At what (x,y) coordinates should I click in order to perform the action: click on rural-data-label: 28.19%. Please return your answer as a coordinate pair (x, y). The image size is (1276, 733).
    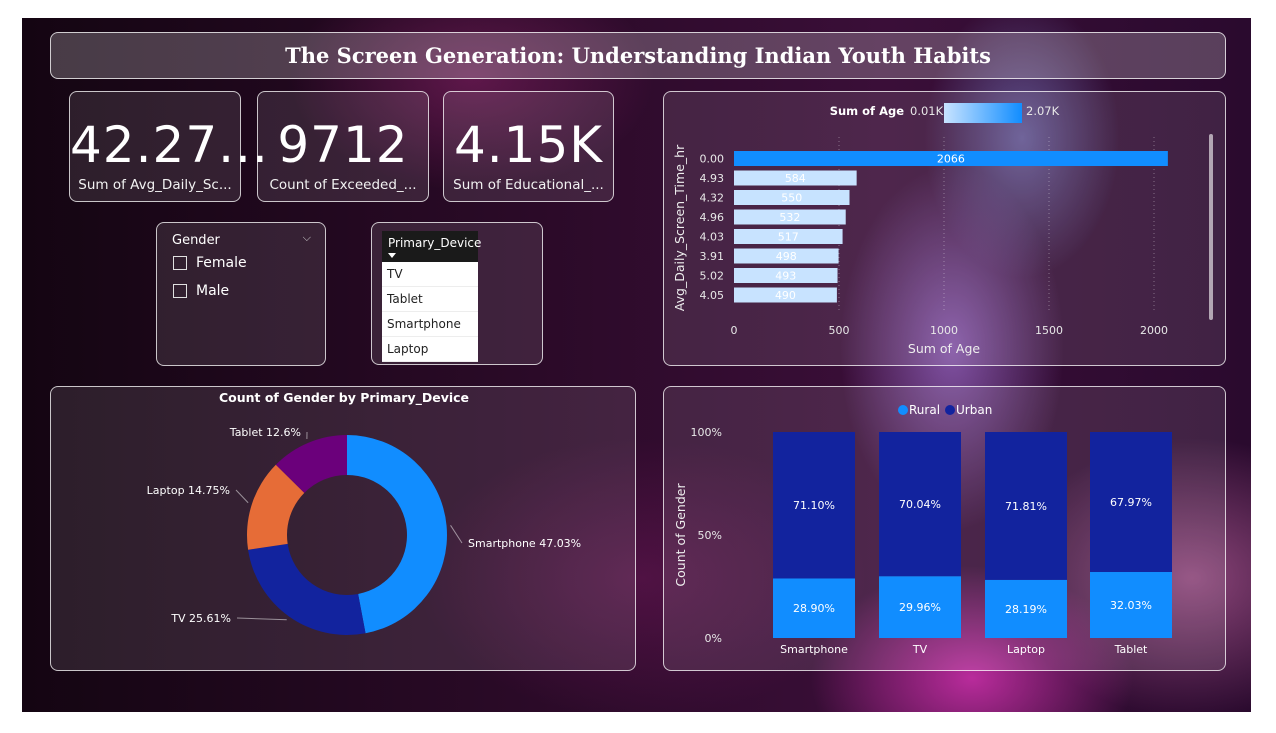
    Looking at the image, I should click on (1026, 609).